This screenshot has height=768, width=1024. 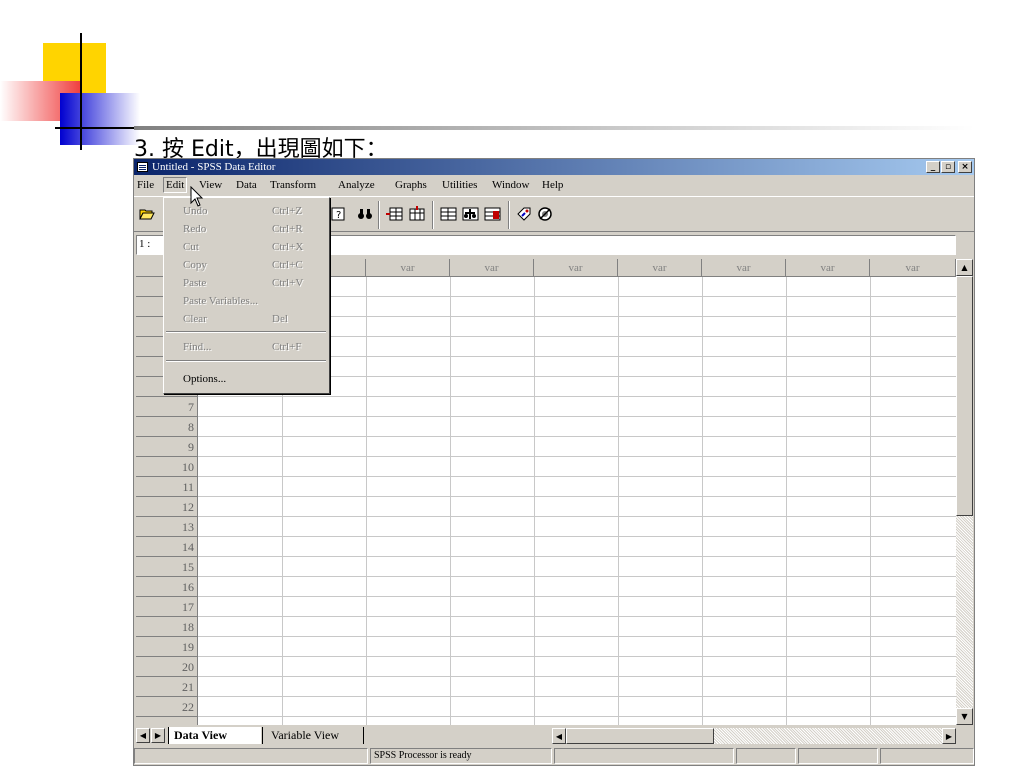 I want to click on menu-item-clear: Clear Del, so click(x=246, y=319).